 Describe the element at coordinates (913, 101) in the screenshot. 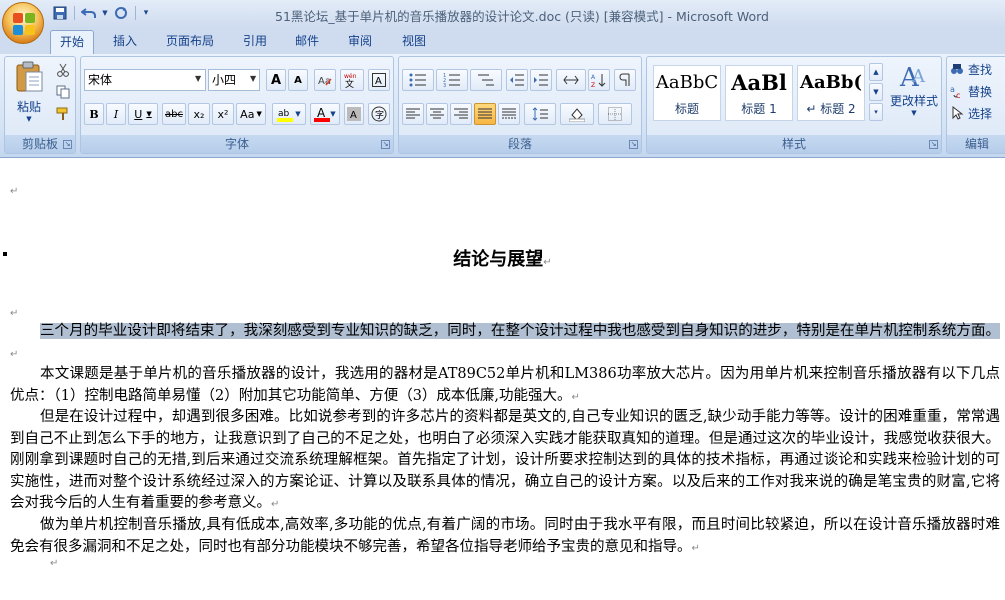

I see `change-styles-label: 更改样式` at that location.